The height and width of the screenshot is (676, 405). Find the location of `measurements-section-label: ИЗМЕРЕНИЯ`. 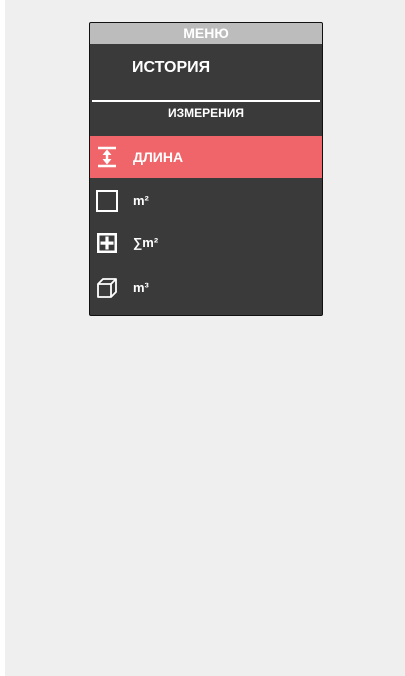

measurements-section-label: ИЗМЕРЕНИЯ is located at coordinates (206, 113).